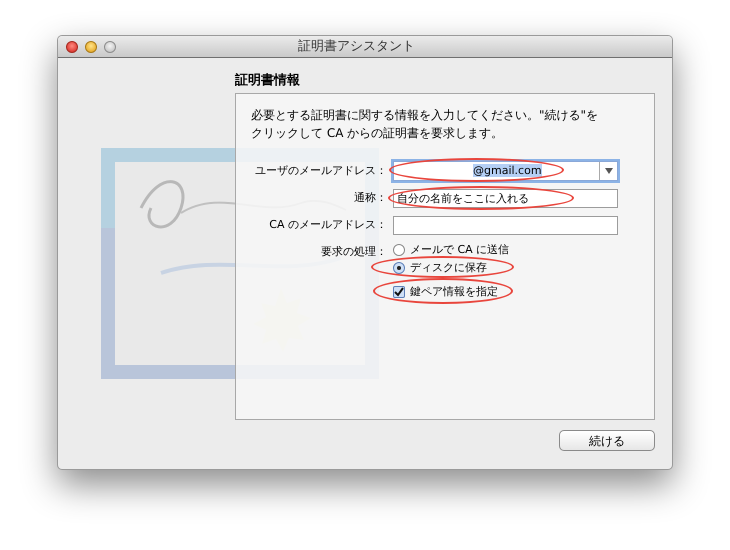 The height and width of the screenshot is (550, 730). I want to click on checkbox, so click(399, 292).